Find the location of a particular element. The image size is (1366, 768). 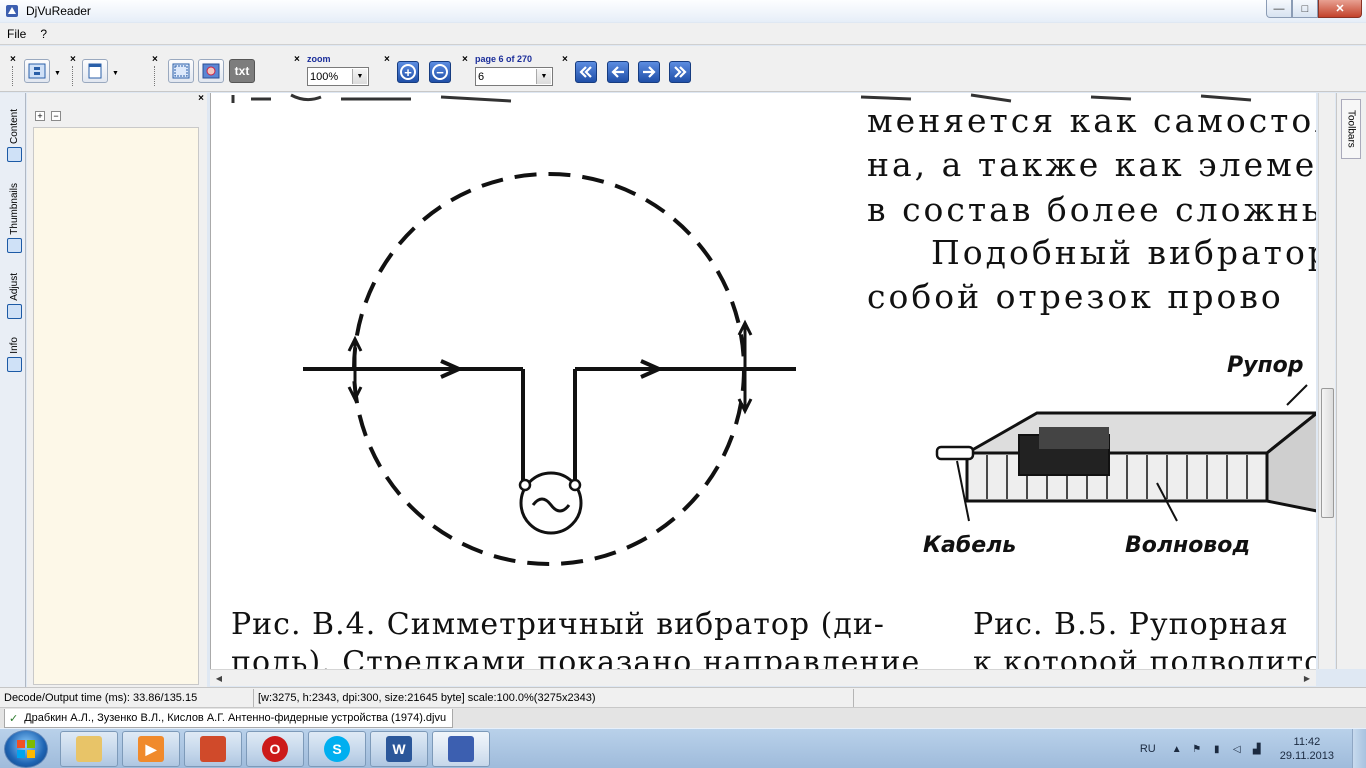

expand-all-button: + is located at coordinates (40, 116).